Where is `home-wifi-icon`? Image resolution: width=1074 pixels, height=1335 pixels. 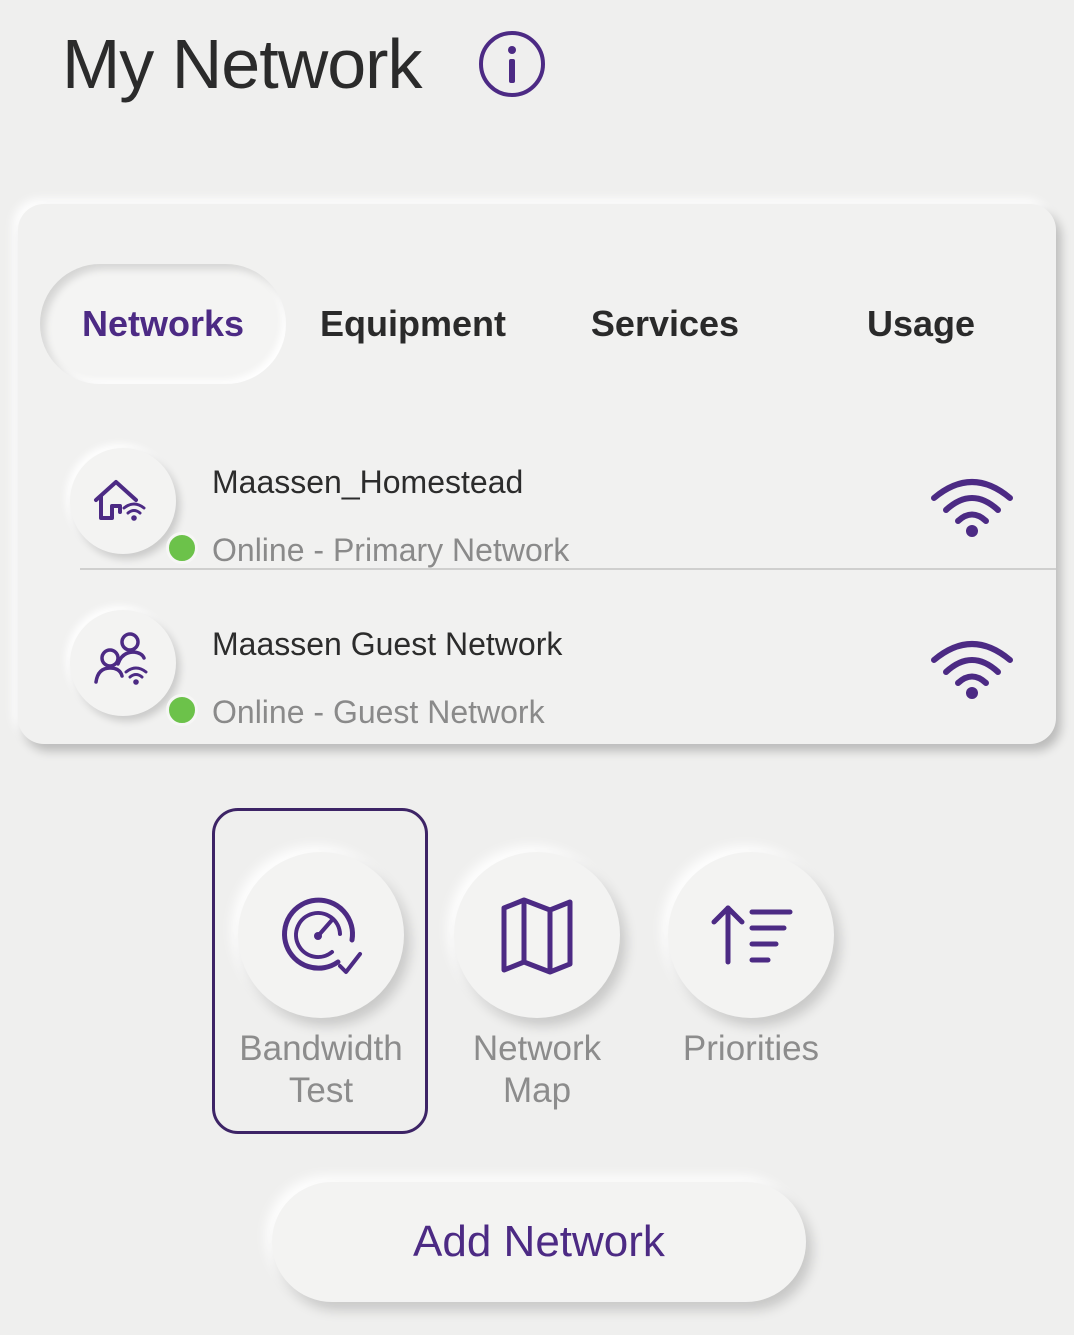 home-wifi-icon is located at coordinates (120, 500).